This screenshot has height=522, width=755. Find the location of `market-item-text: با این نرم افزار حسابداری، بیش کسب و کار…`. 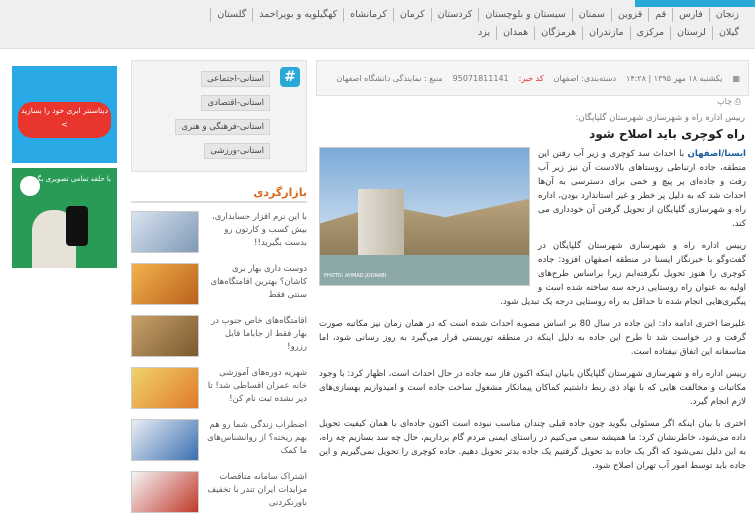

market-item-text: با این نرم افزار حسابداری، بیش کسب و کار… is located at coordinates (259, 230).